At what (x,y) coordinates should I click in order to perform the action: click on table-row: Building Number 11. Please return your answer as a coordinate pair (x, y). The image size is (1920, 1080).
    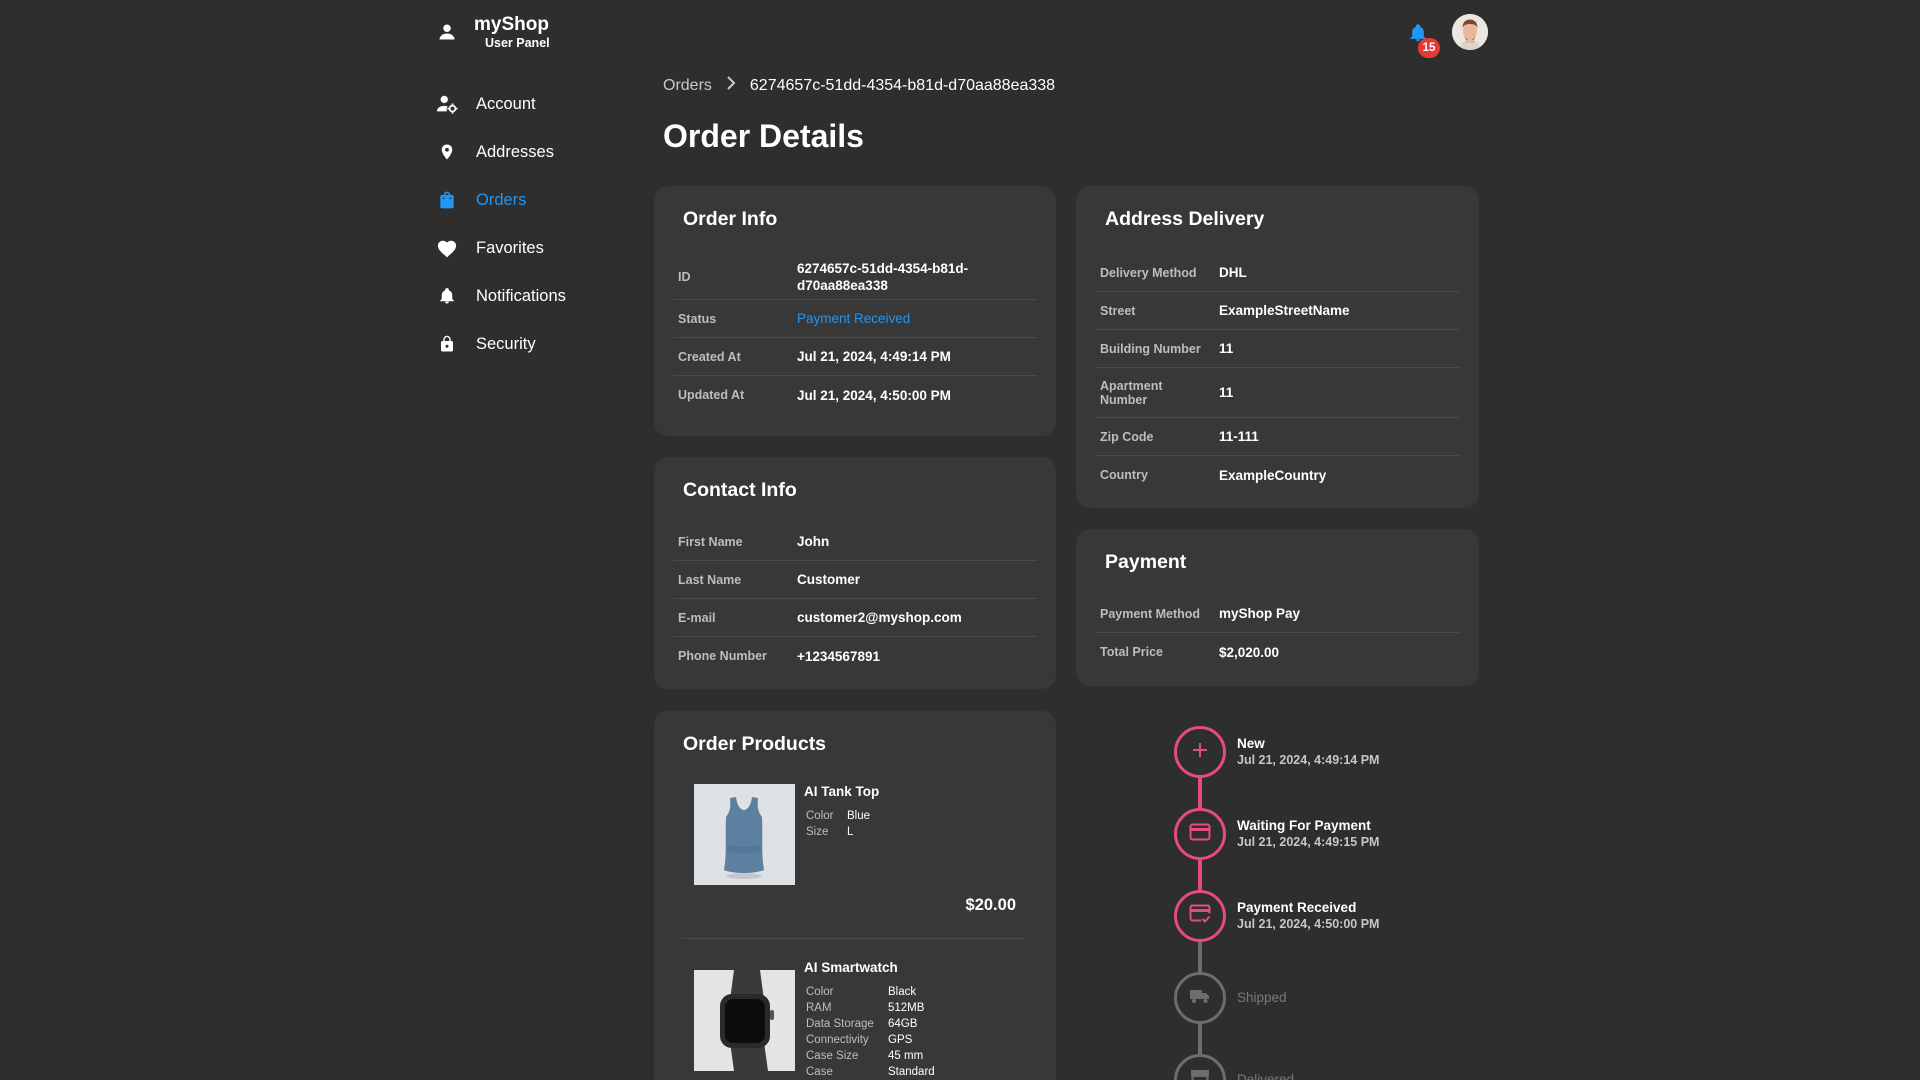
    Looking at the image, I should click on (1277, 349).